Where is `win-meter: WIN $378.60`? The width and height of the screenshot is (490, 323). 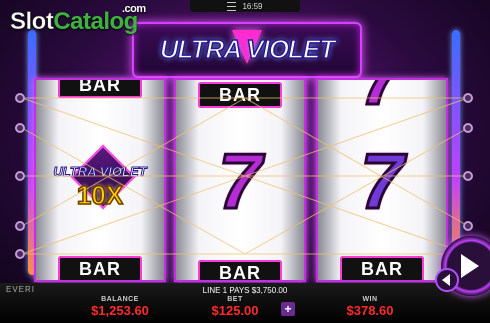
win-meter: WIN $378.60 is located at coordinates (370, 307).